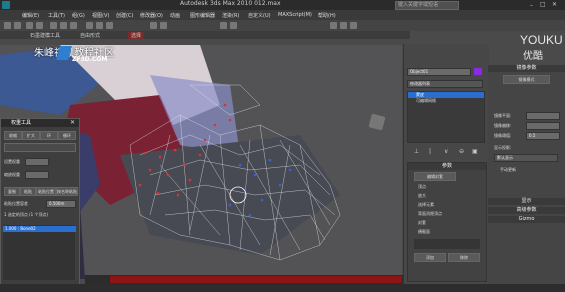 Image resolution: width=565 pixels, height=292 pixels. I want to click on selected-vertices-text: 1 选定的顶点 (1 个顶点), so click(26, 214).